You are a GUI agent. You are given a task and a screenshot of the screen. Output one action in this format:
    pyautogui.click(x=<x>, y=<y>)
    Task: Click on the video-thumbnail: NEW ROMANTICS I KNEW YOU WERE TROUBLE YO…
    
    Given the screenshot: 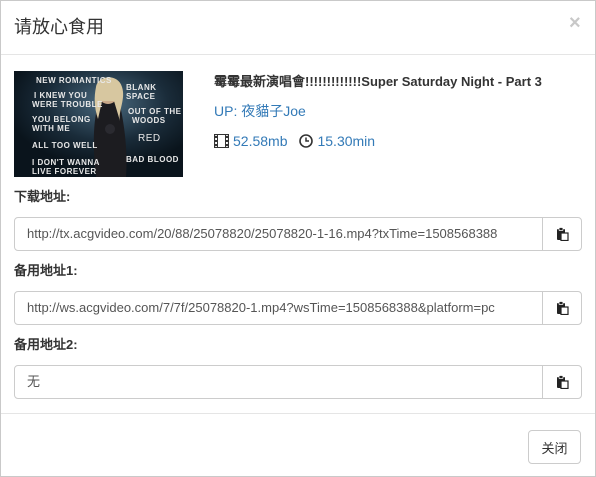 What is the action you would take?
    pyautogui.click(x=98, y=124)
    